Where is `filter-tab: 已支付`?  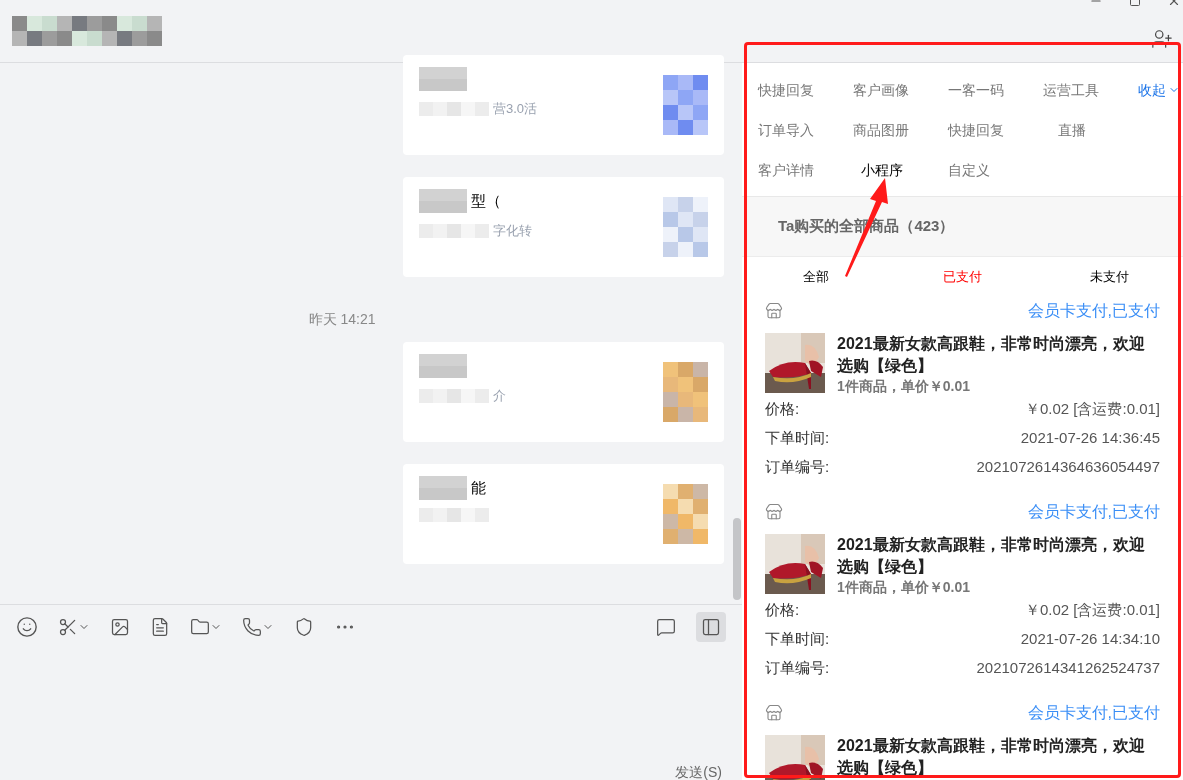
filter-tab: 已支付 is located at coordinates (962, 277).